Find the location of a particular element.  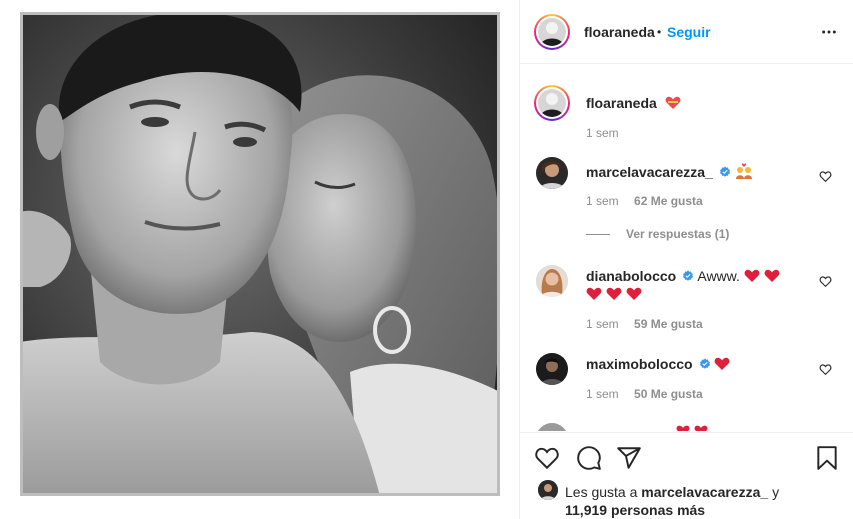

likes-count-line: 11,919 personas más is located at coordinates (635, 510).